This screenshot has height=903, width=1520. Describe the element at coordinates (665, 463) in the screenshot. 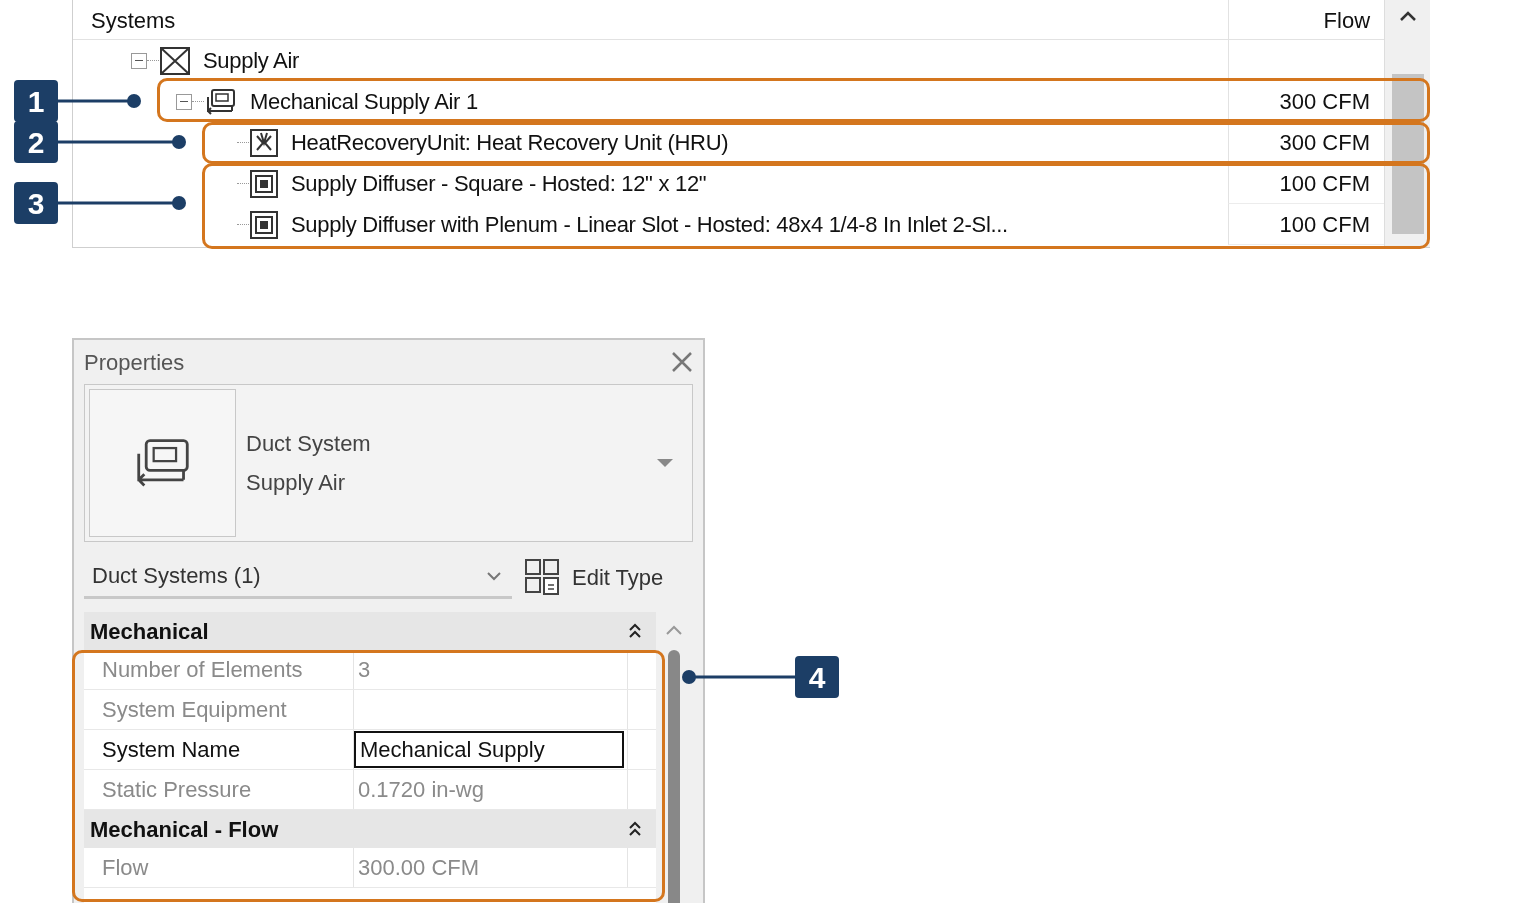

I see `caret-icon` at that location.